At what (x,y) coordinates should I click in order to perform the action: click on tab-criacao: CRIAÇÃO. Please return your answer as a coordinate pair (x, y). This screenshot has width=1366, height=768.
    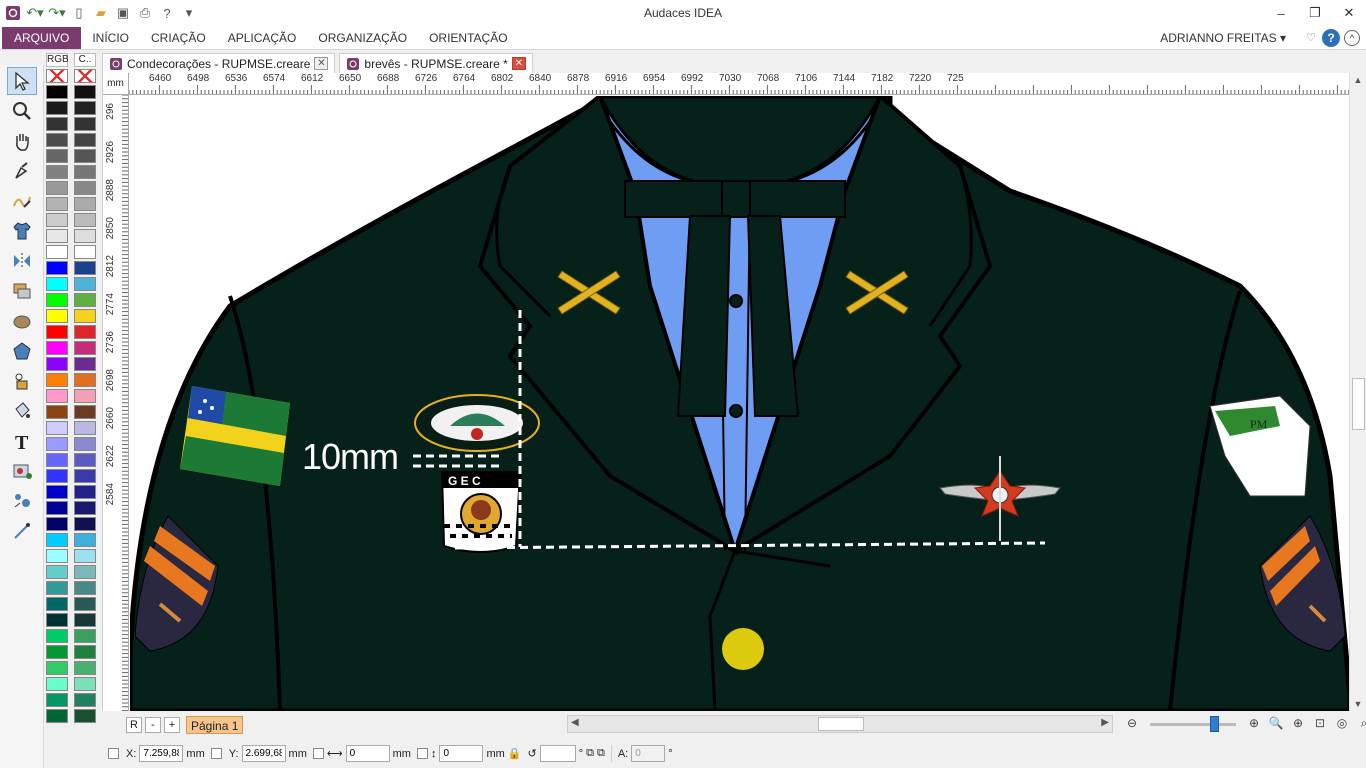
    Looking at the image, I should click on (178, 38).